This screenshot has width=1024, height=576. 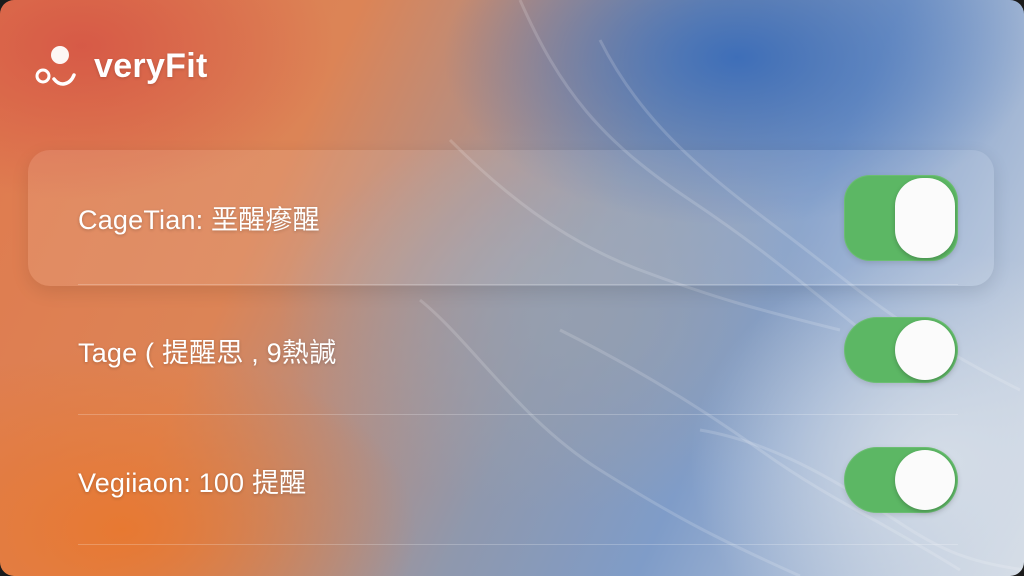 I want to click on setting-label: Tage ( 提醒思 , 9熱諴, so click(x=207, y=352).